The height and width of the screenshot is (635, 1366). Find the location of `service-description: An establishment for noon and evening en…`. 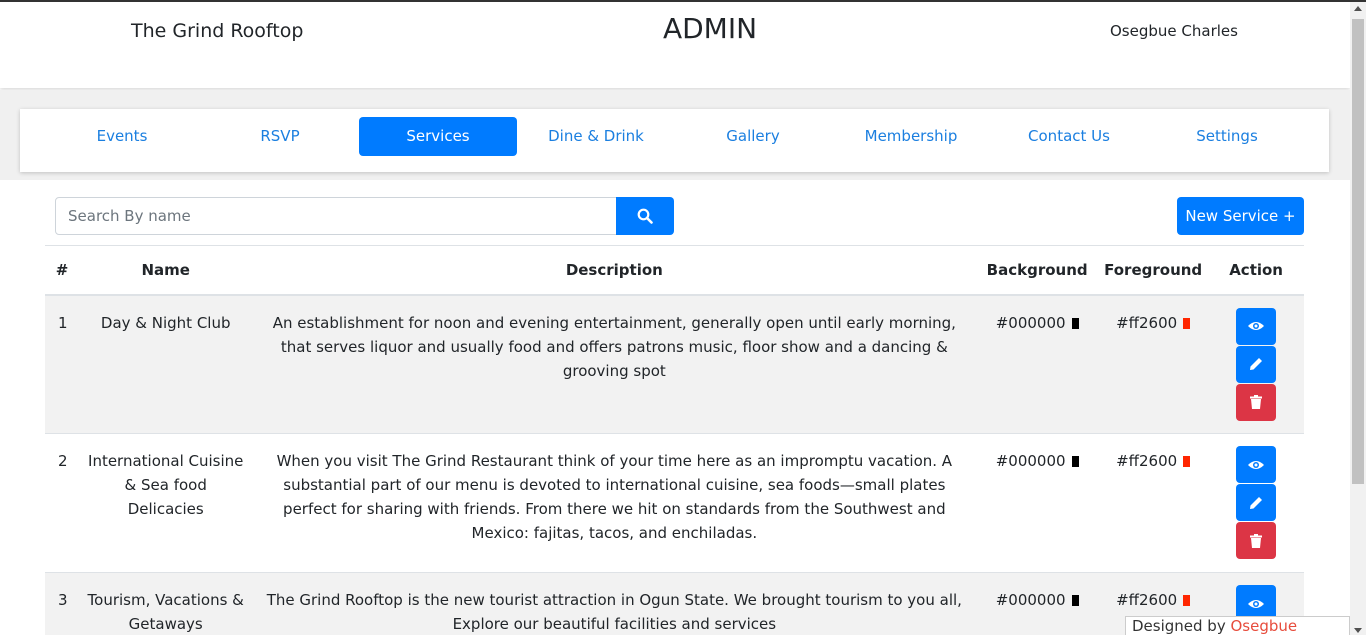

service-description: An establishment for noon and evening en… is located at coordinates (614, 364).